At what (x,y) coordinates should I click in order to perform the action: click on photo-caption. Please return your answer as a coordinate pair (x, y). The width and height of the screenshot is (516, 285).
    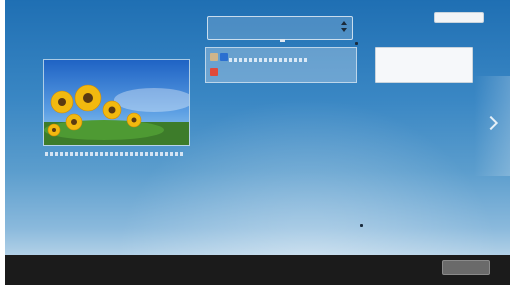
    Looking at the image, I should click on (115, 154).